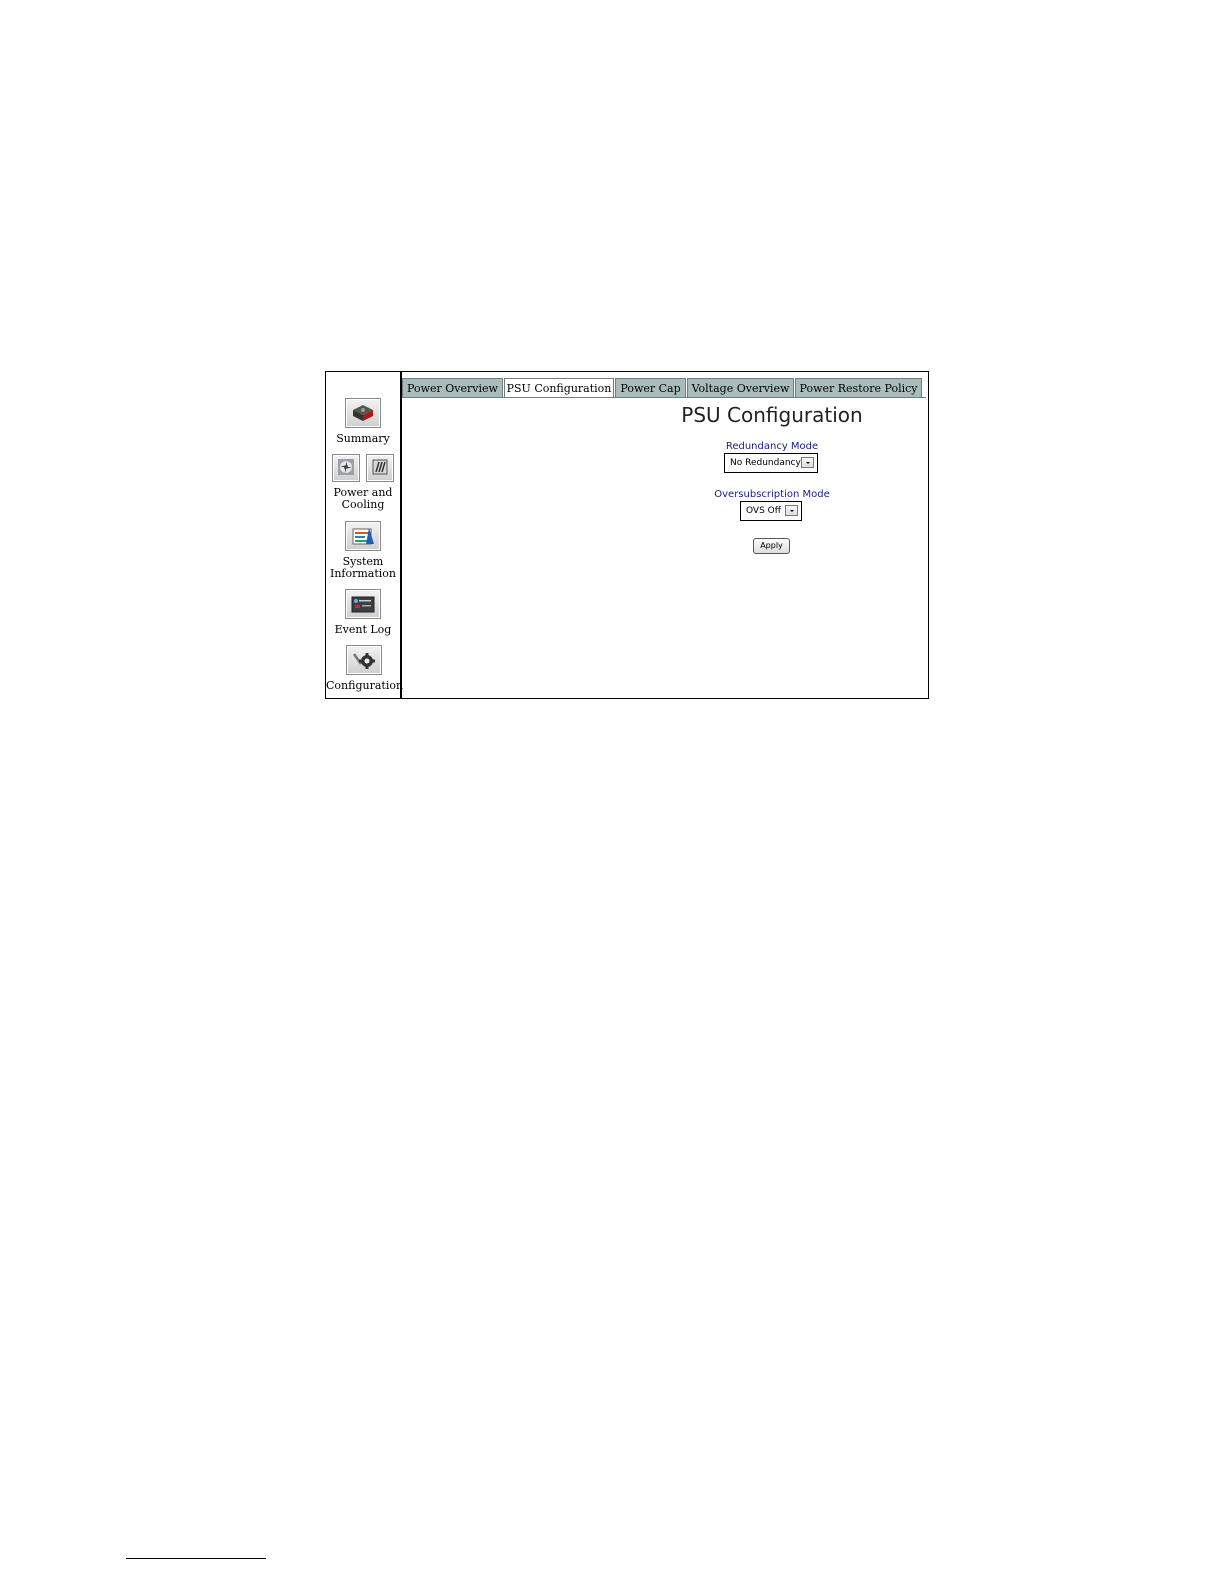 The image size is (1224, 1584). Describe the element at coordinates (772, 415) in the screenshot. I see `page-title: PSU Configuration` at that location.